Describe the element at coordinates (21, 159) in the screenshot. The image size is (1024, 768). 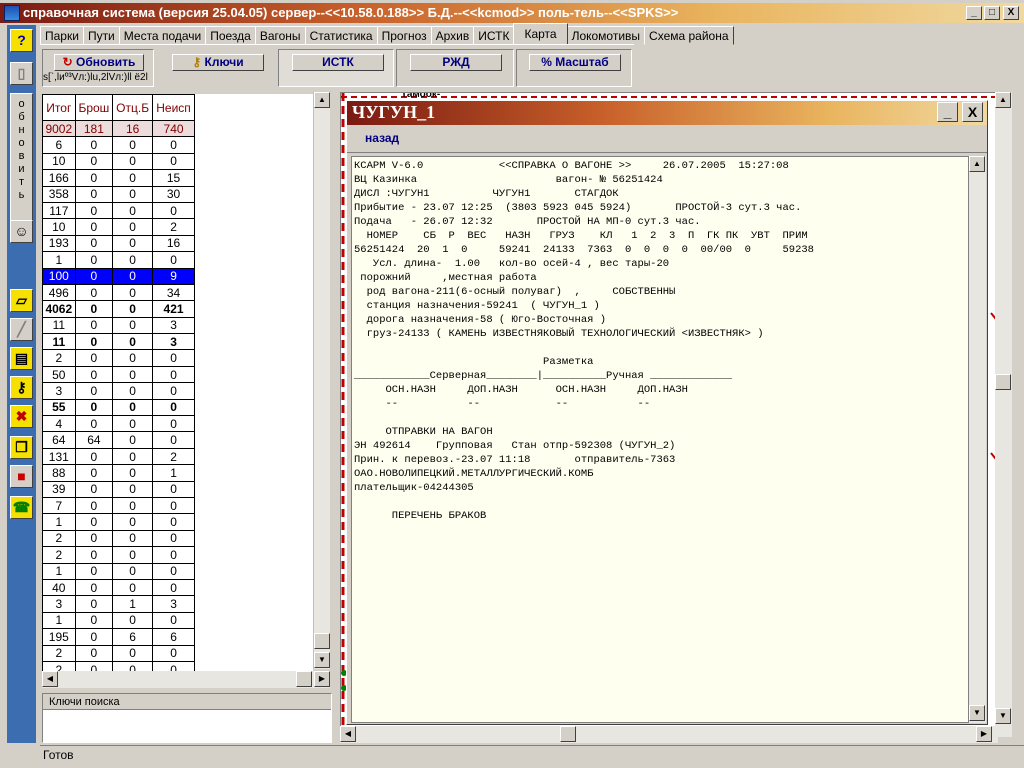
I see `refresh-vertical-button: обновить` at that location.